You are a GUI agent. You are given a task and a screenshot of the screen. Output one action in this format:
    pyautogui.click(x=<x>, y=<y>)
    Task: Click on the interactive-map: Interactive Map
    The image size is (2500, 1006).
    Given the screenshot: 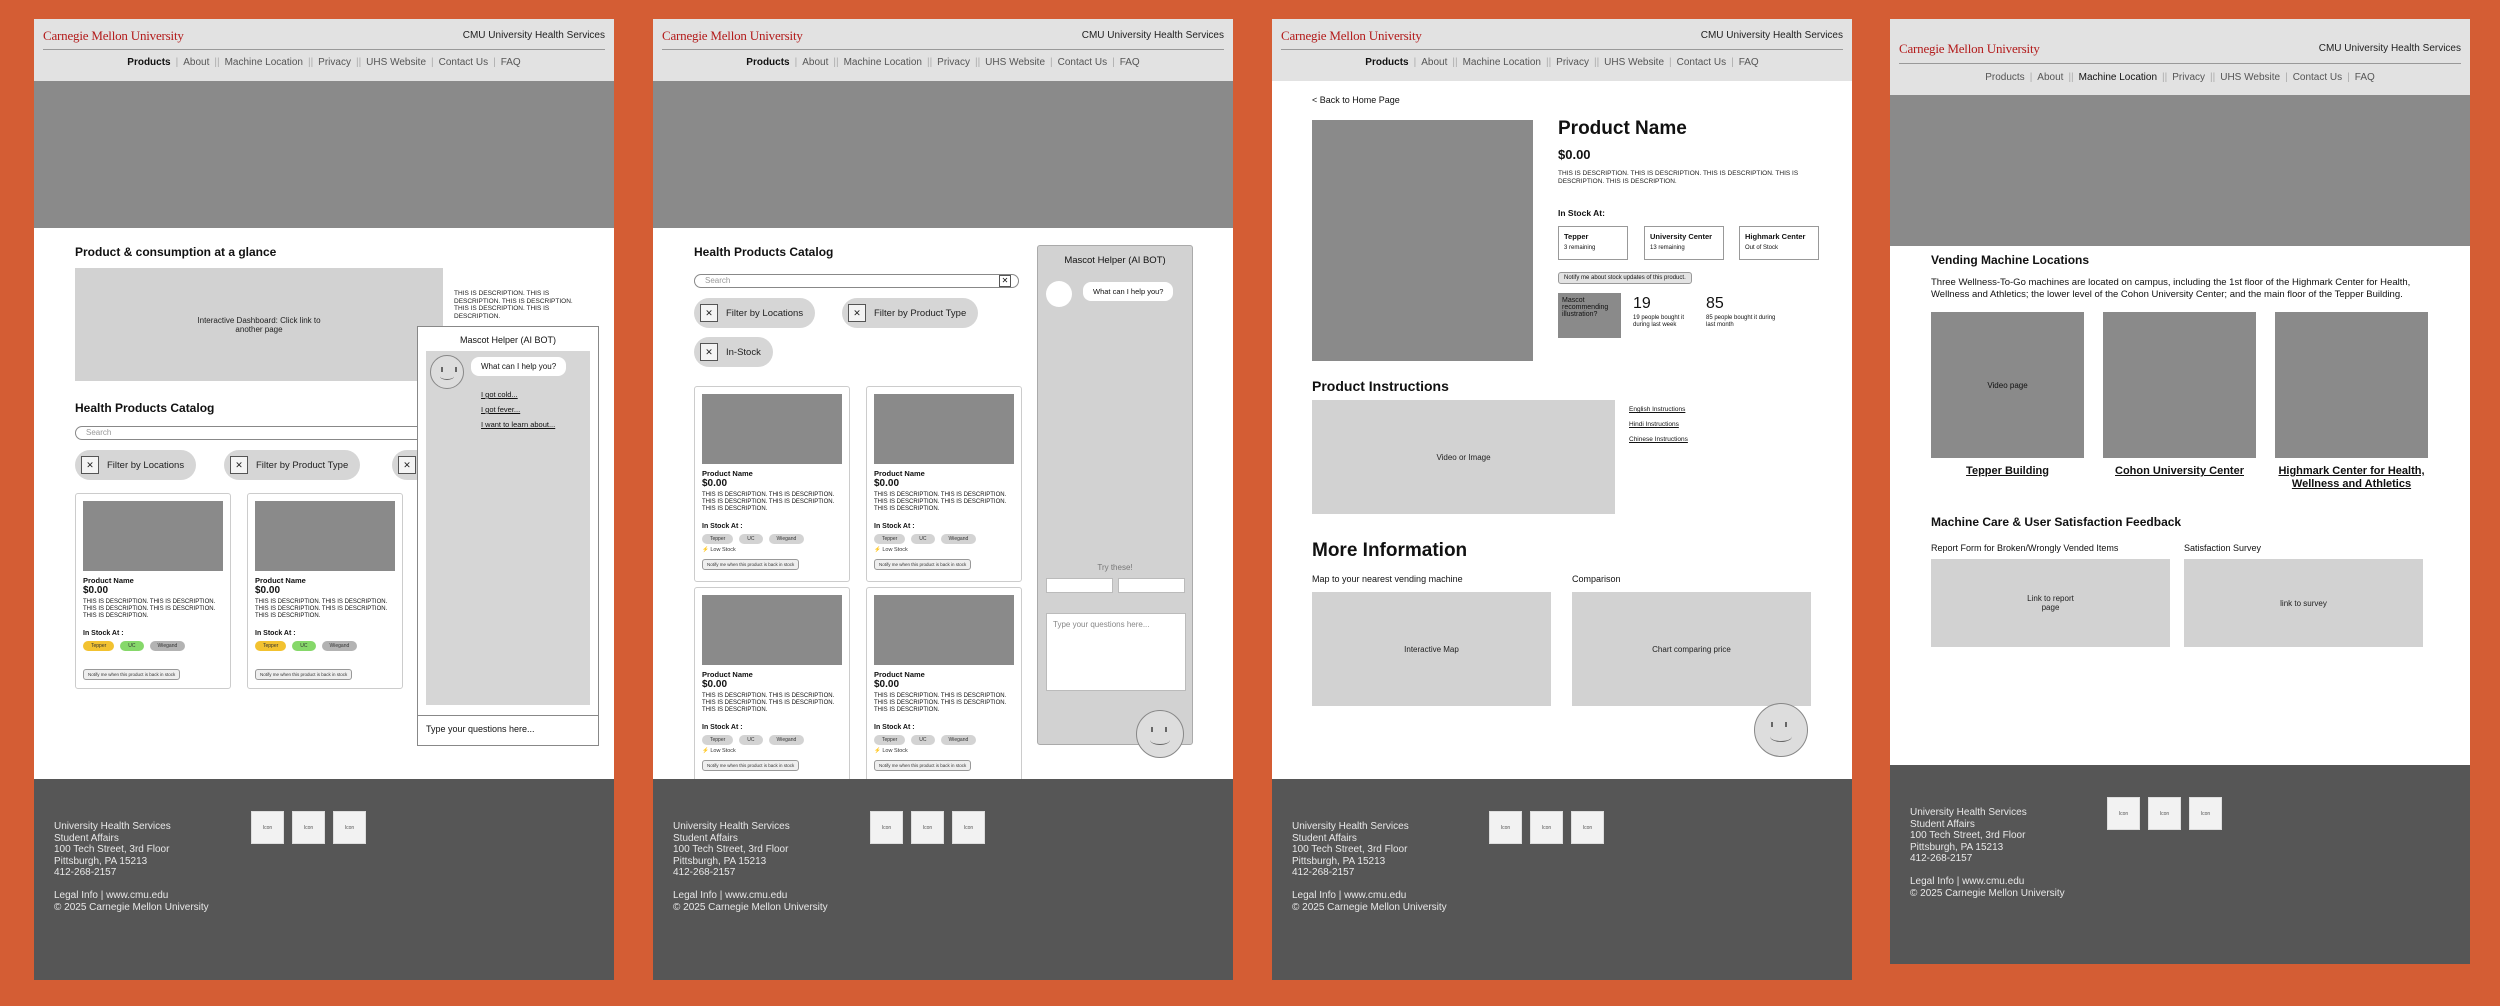 What is the action you would take?
    pyautogui.click(x=1431, y=649)
    